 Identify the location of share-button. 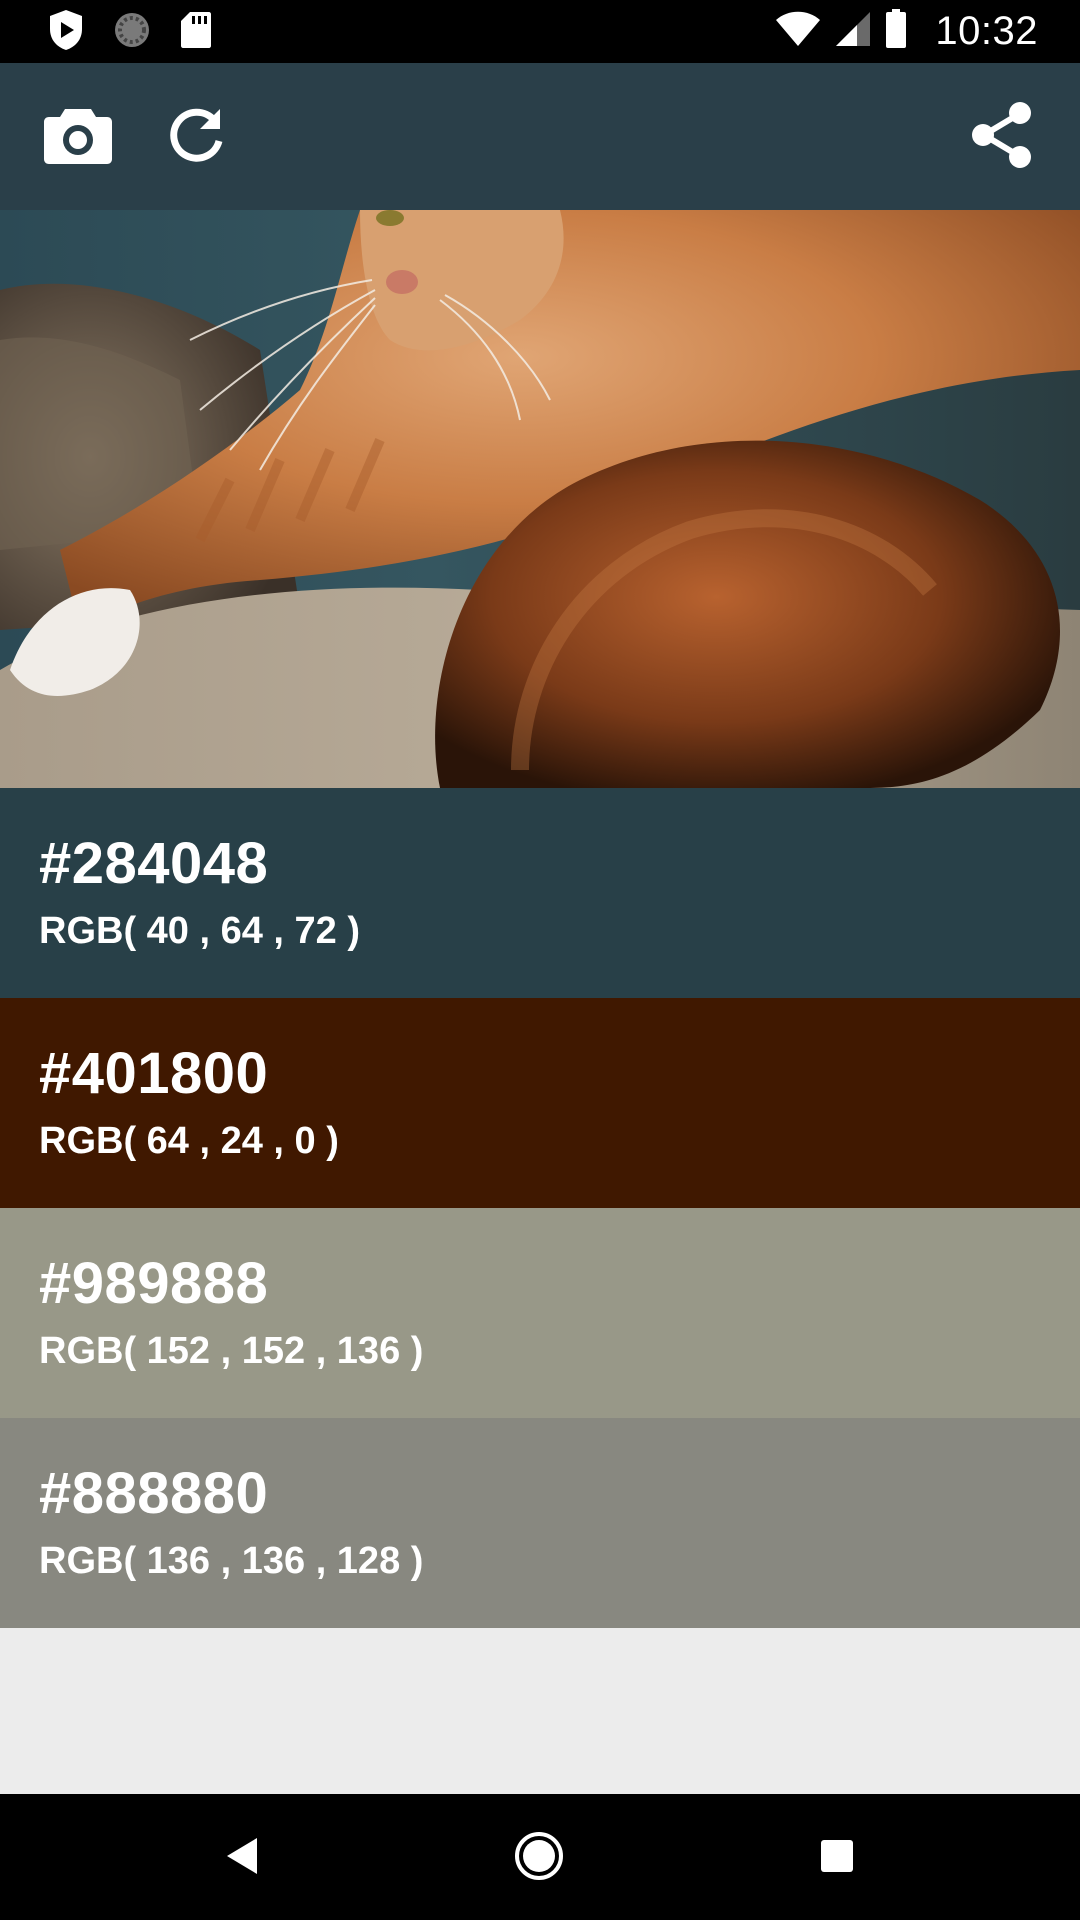
(1002, 137).